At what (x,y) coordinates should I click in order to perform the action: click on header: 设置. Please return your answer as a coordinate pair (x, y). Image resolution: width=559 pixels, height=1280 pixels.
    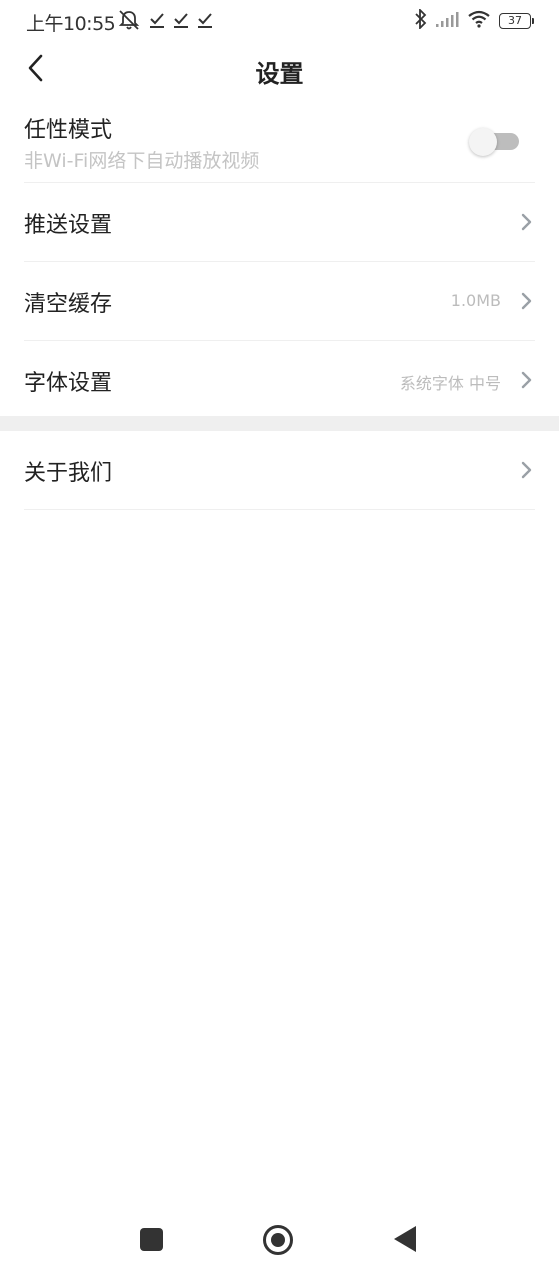
    Looking at the image, I should click on (279, 71).